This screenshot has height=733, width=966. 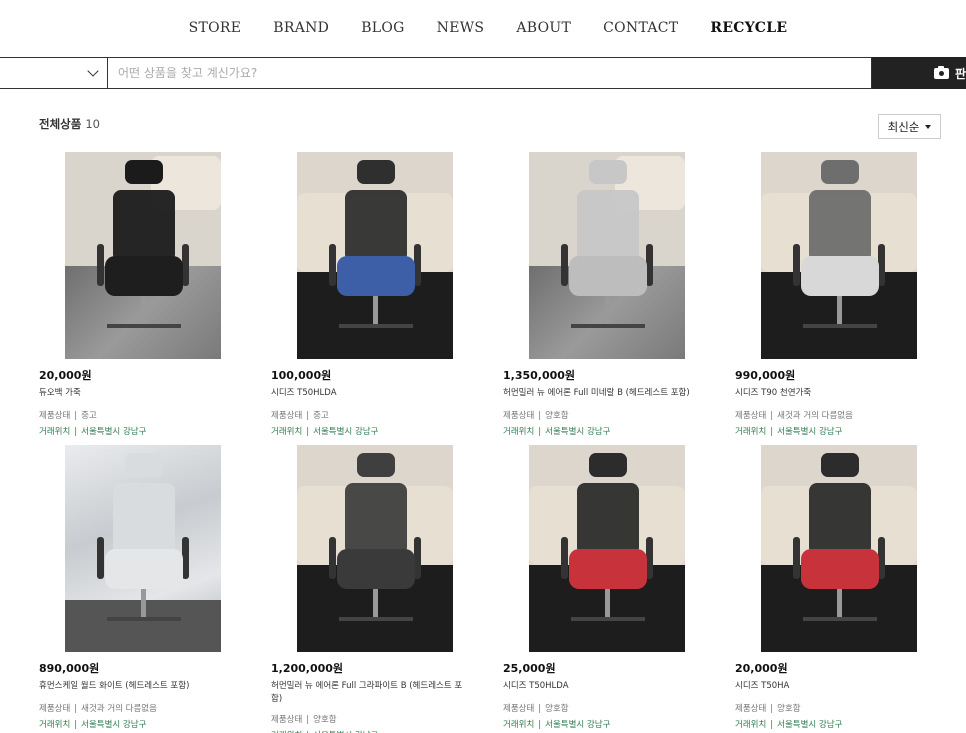 What do you see at coordinates (93, 71) in the screenshot?
I see `chevron-down-icon` at bounding box center [93, 71].